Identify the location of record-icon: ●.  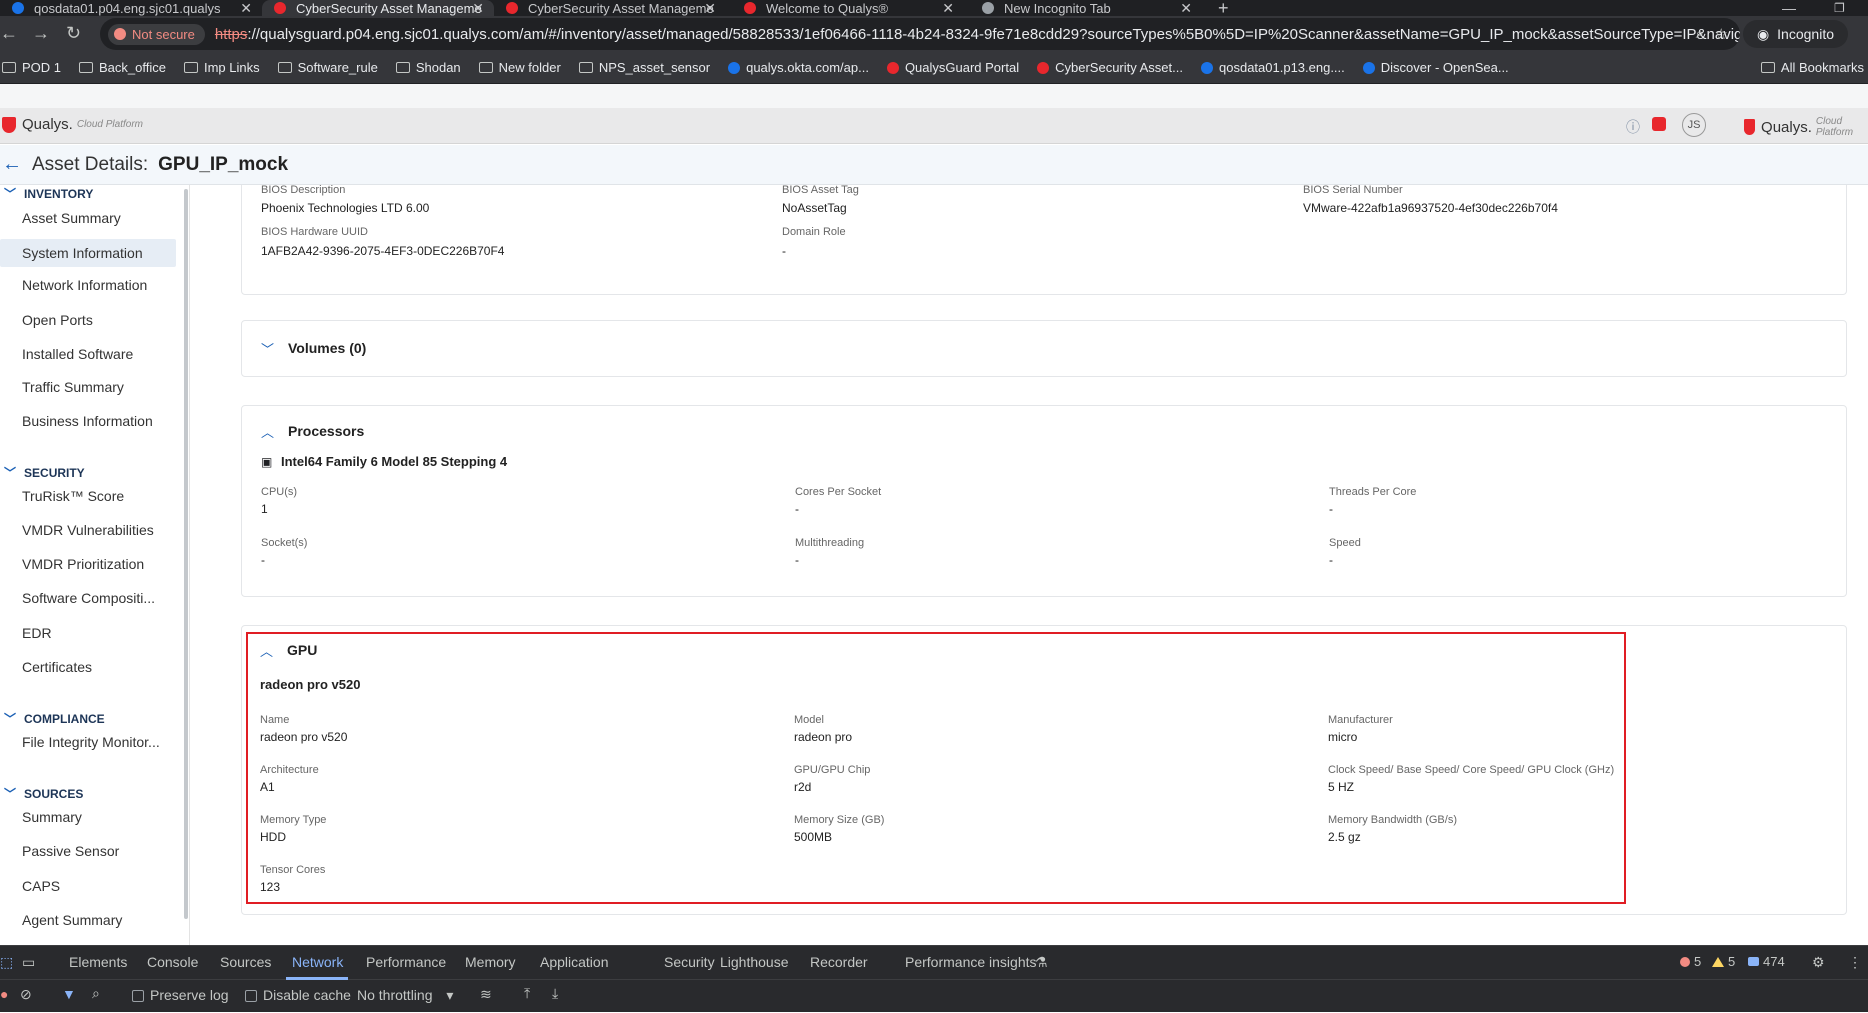
(4, 994).